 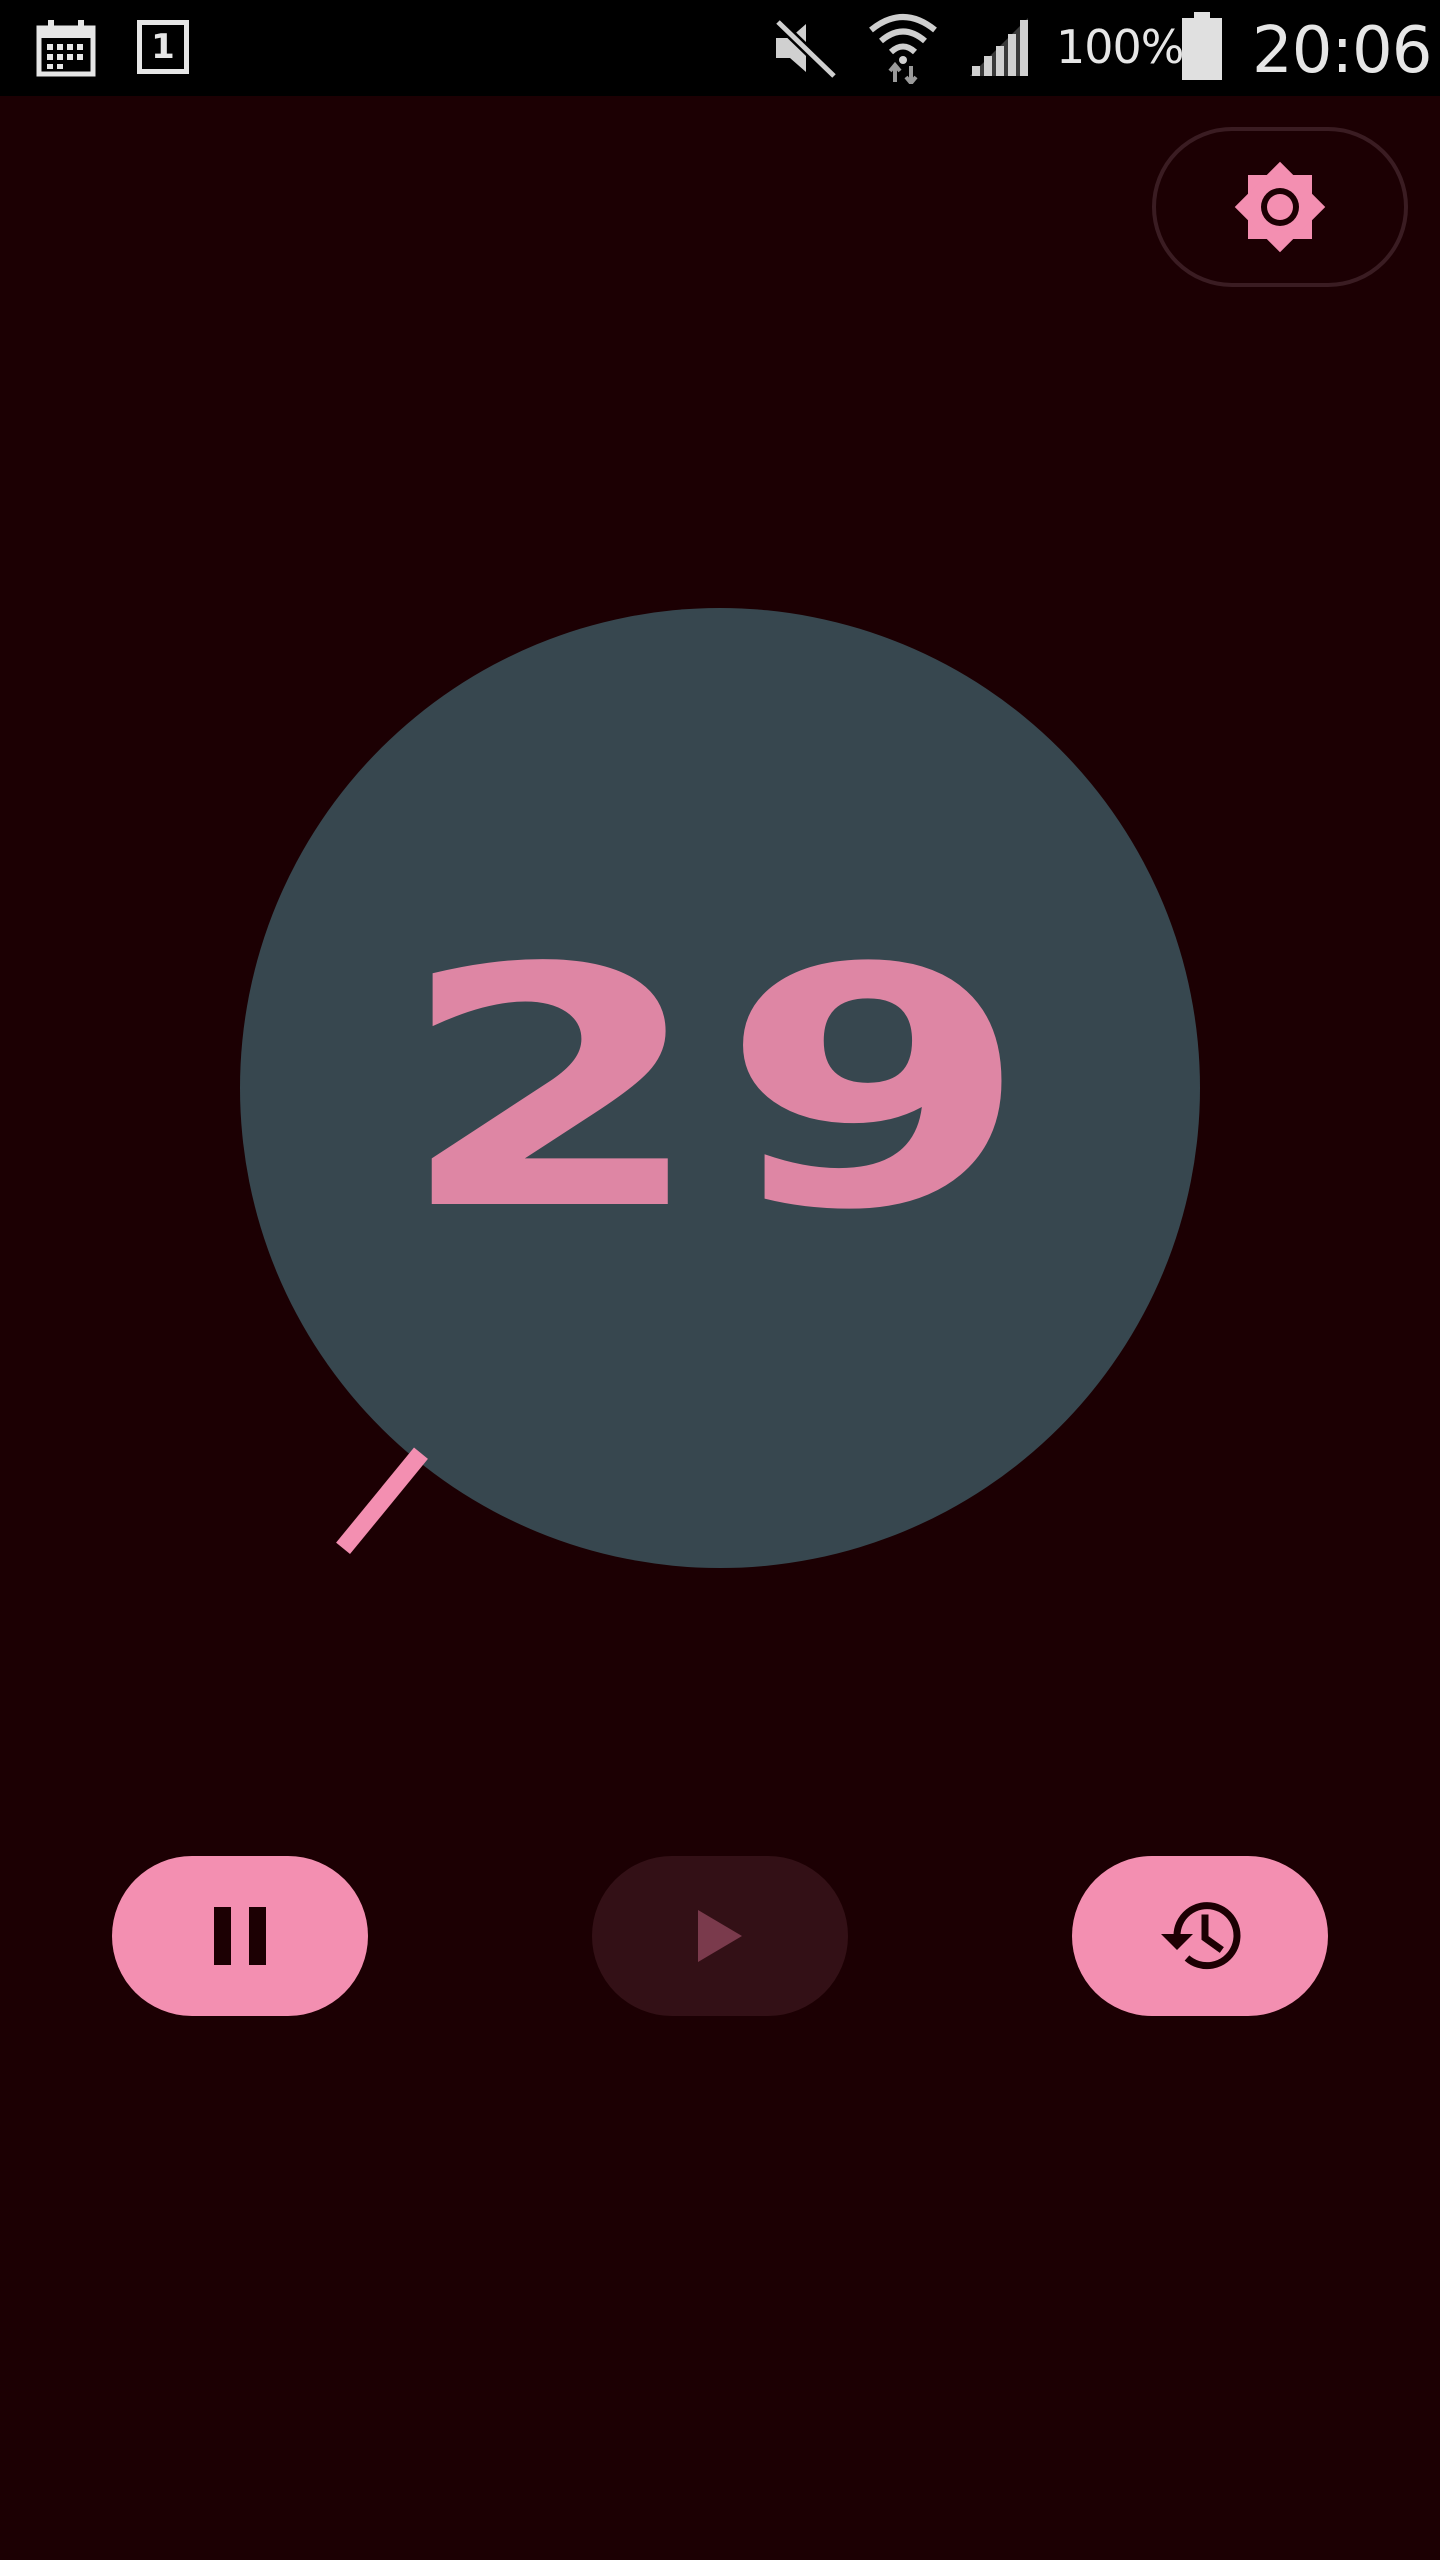 I want to click on play-button, so click(x=720, y=1936).